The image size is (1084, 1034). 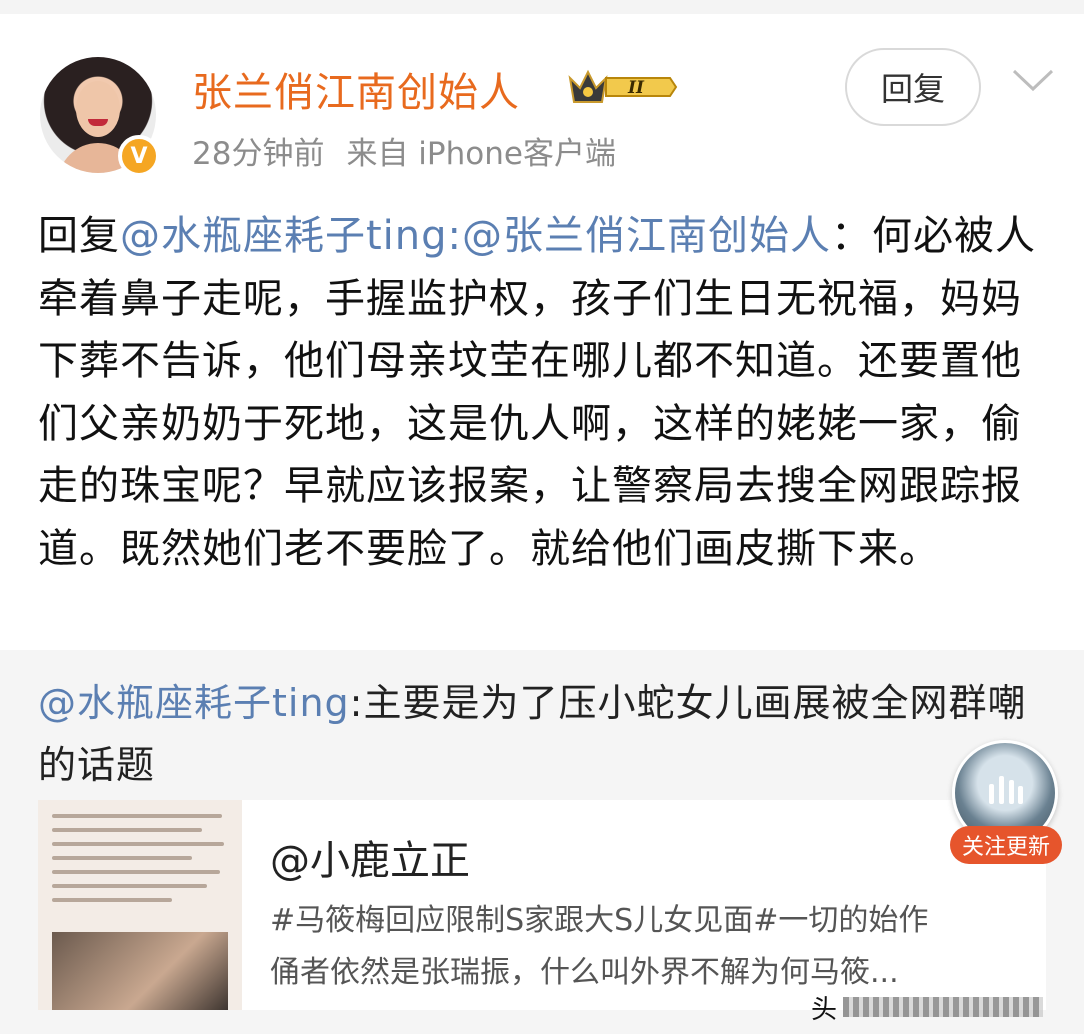 I want to click on top-strip, so click(x=542, y=7).